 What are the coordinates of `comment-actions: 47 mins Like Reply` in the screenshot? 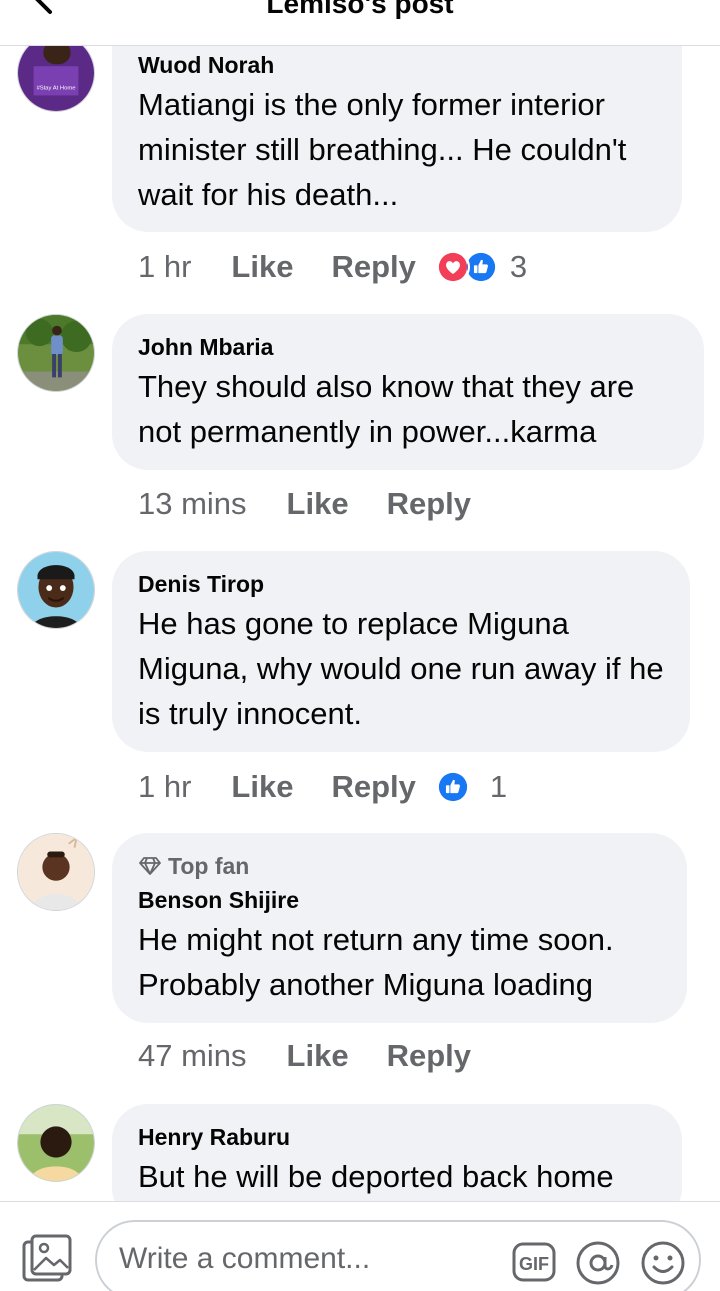 It's located at (314, 1056).